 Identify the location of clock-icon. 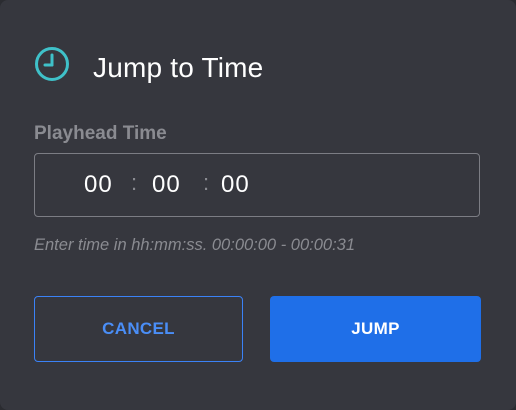
(52, 64).